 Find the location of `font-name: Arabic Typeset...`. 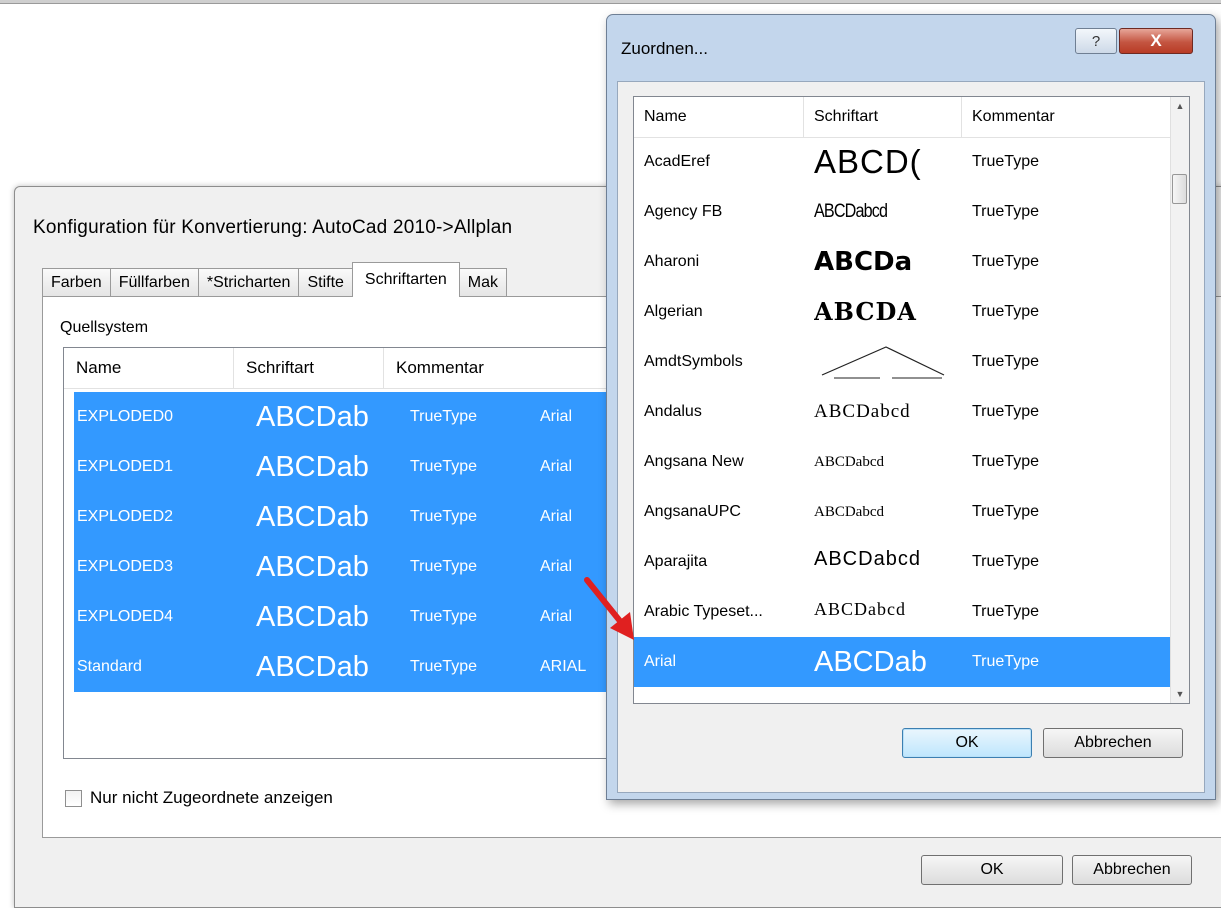

font-name: Arabic Typeset... is located at coordinates (703, 611).